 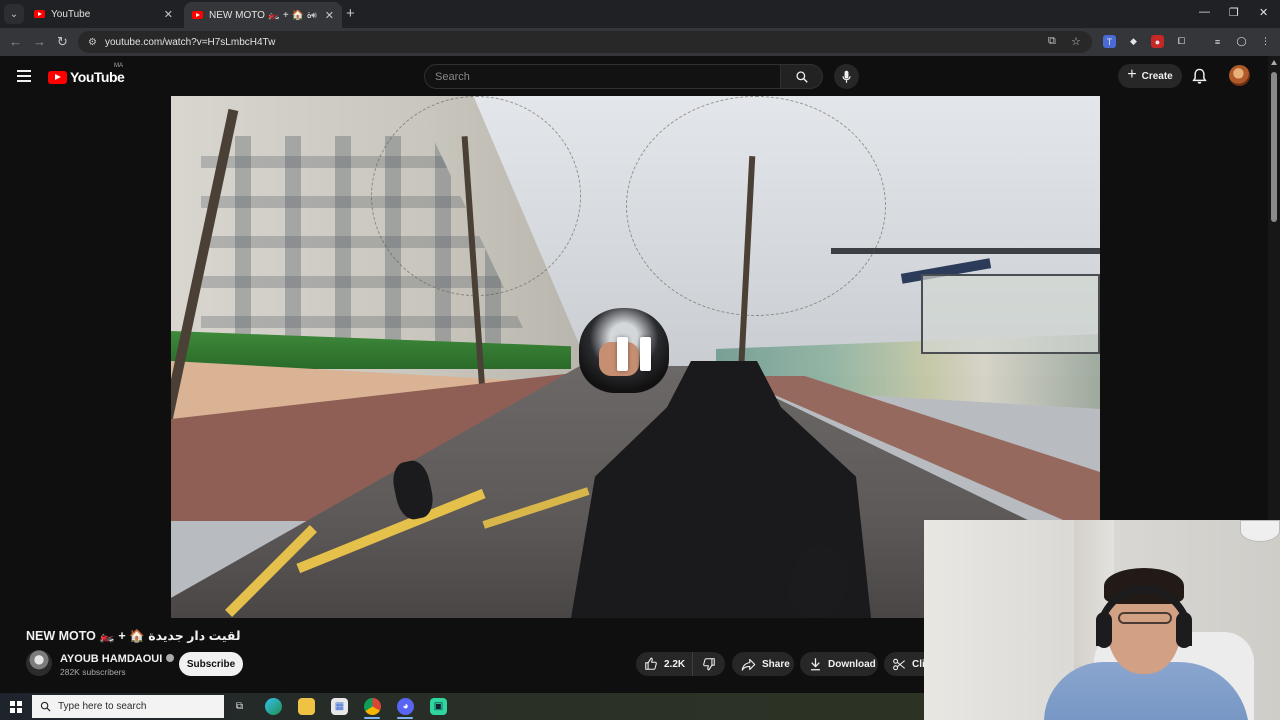 What do you see at coordinates (211, 664) in the screenshot?
I see `subscribe-button: Subscribe` at bounding box center [211, 664].